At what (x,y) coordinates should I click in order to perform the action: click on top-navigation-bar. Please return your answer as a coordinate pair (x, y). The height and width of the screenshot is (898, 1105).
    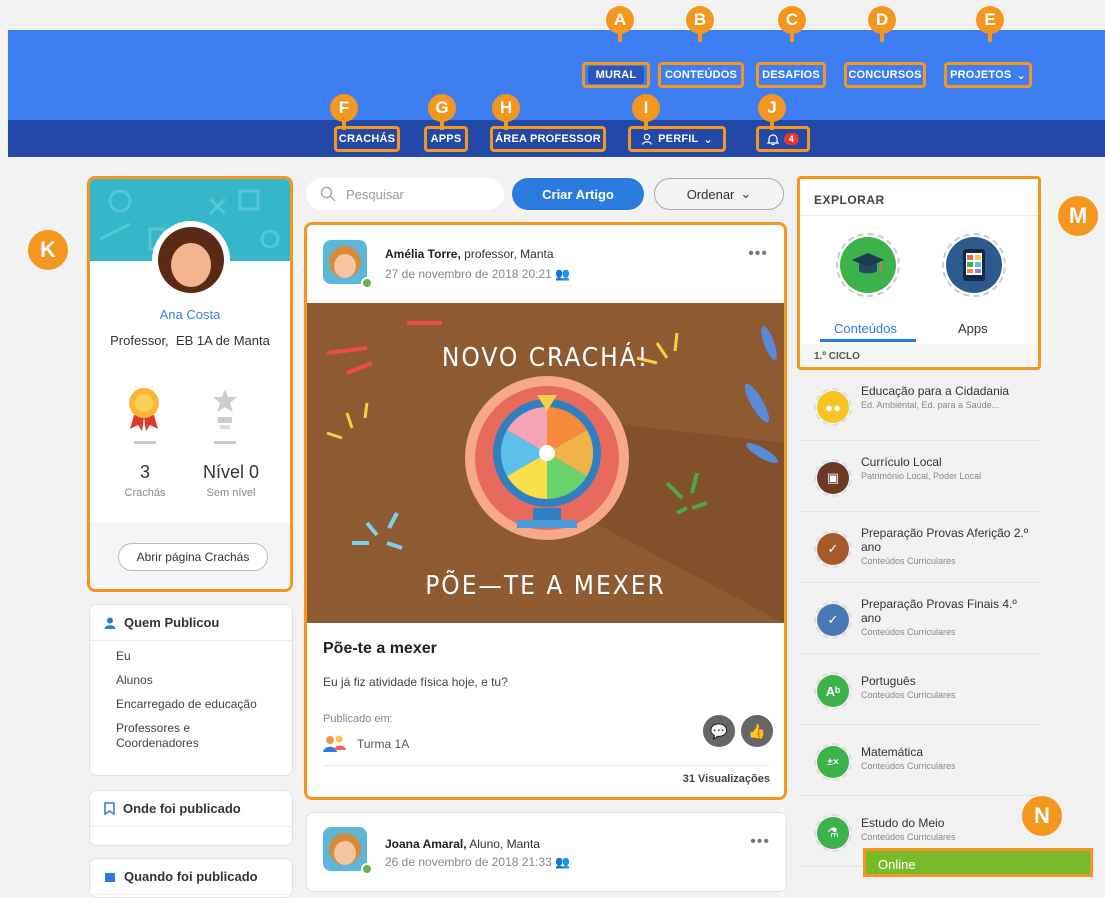
    Looking at the image, I should click on (556, 75).